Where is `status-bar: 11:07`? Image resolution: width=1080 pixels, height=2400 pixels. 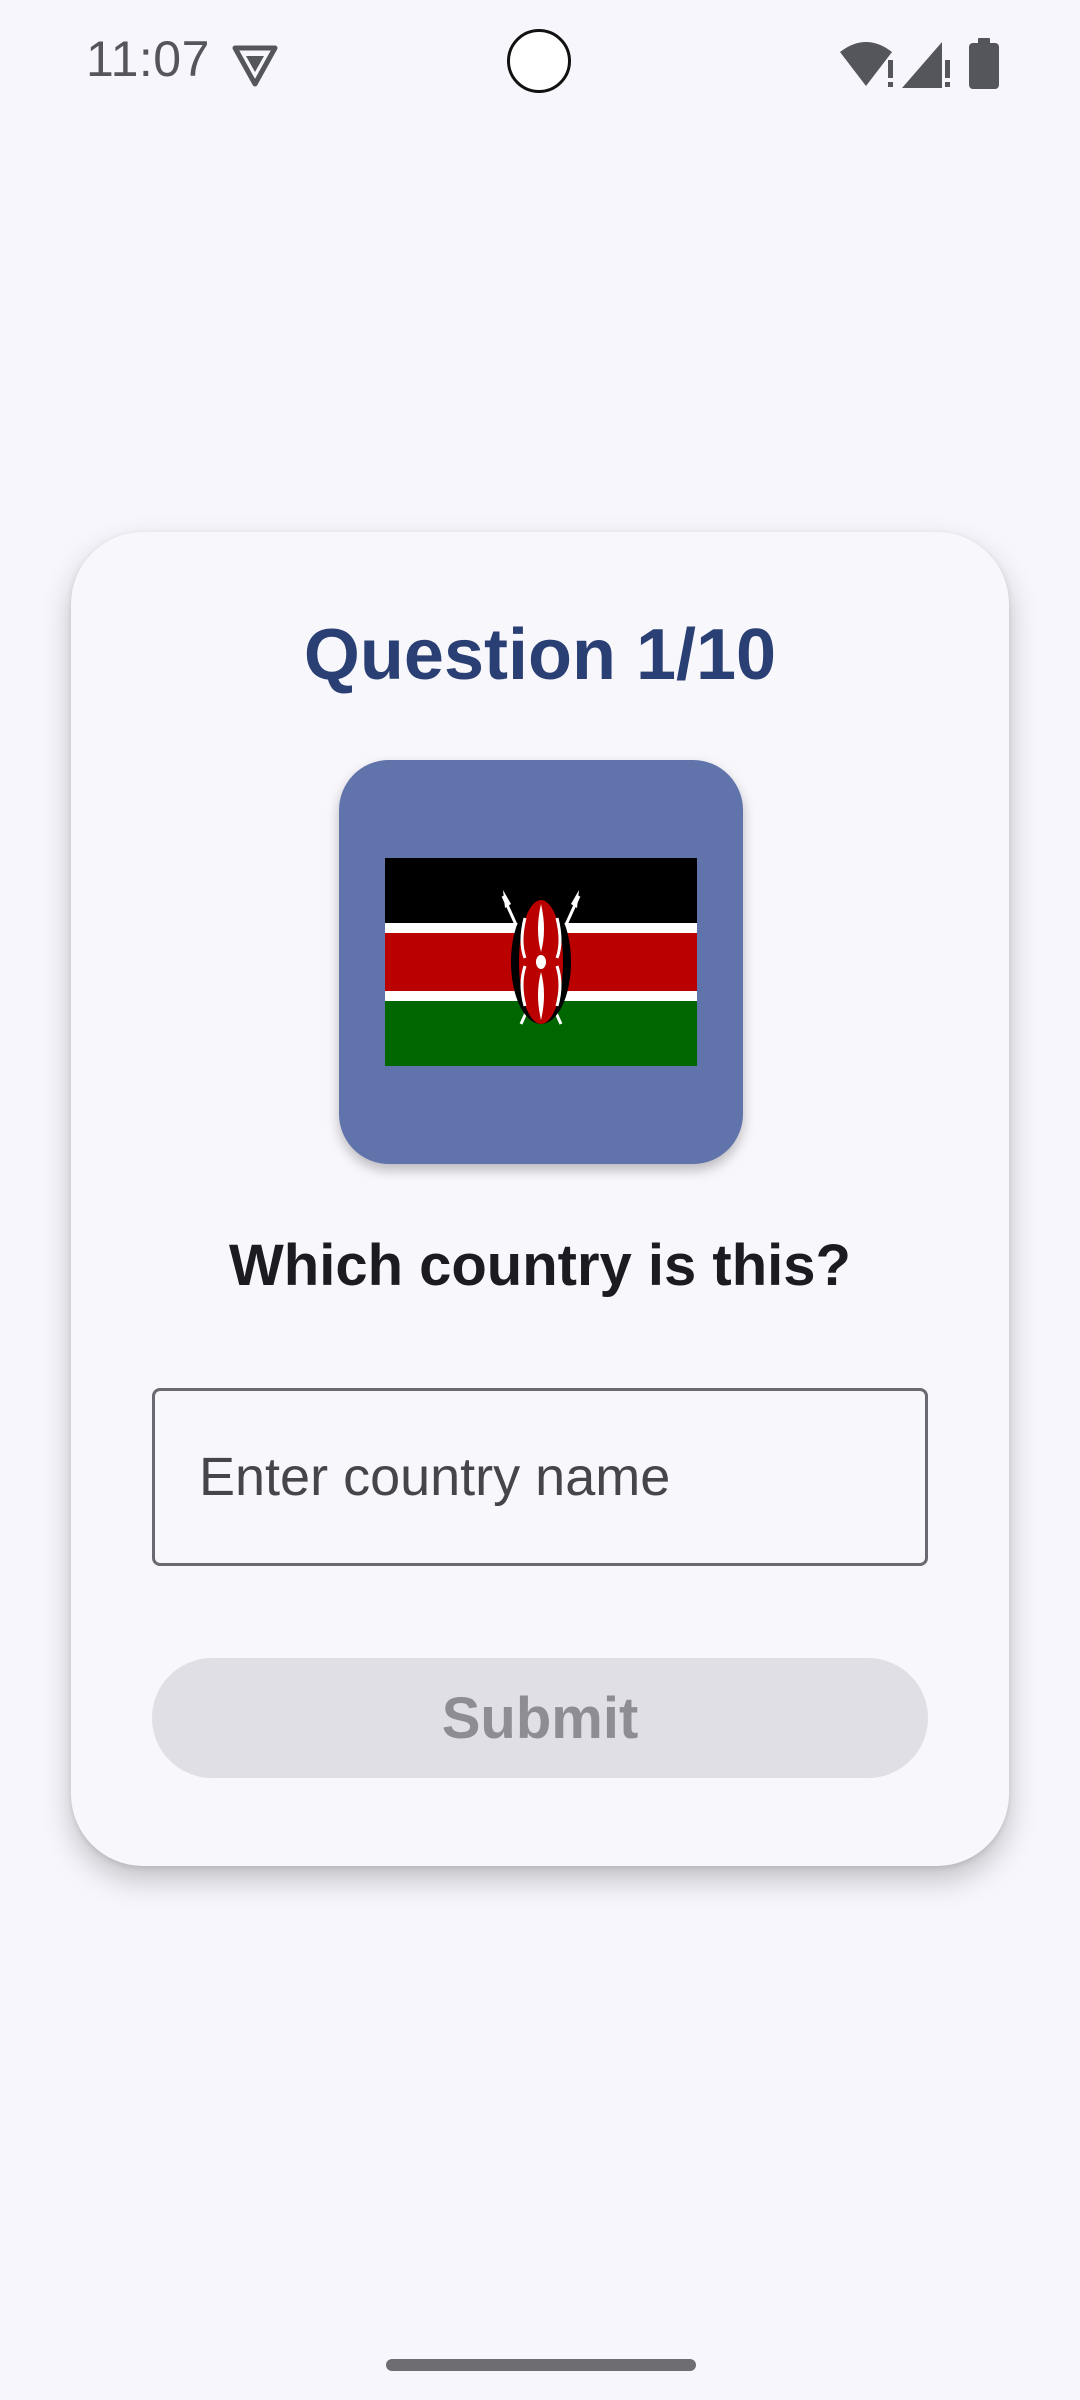
status-bar: 11:07 is located at coordinates (540, 65).